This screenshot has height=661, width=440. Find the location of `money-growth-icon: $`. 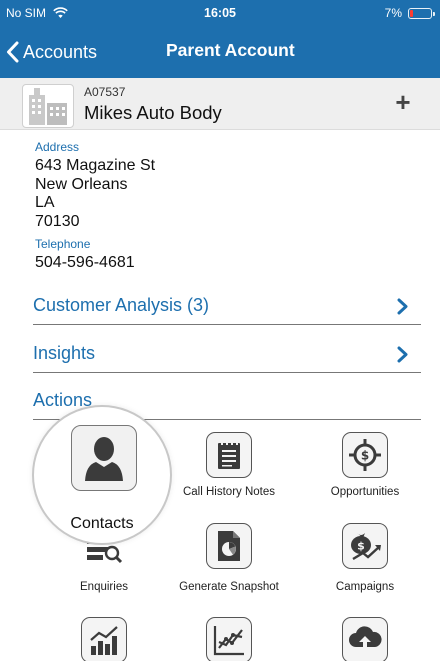

money-growth-icon: $ is located at coordinates (365, 546).